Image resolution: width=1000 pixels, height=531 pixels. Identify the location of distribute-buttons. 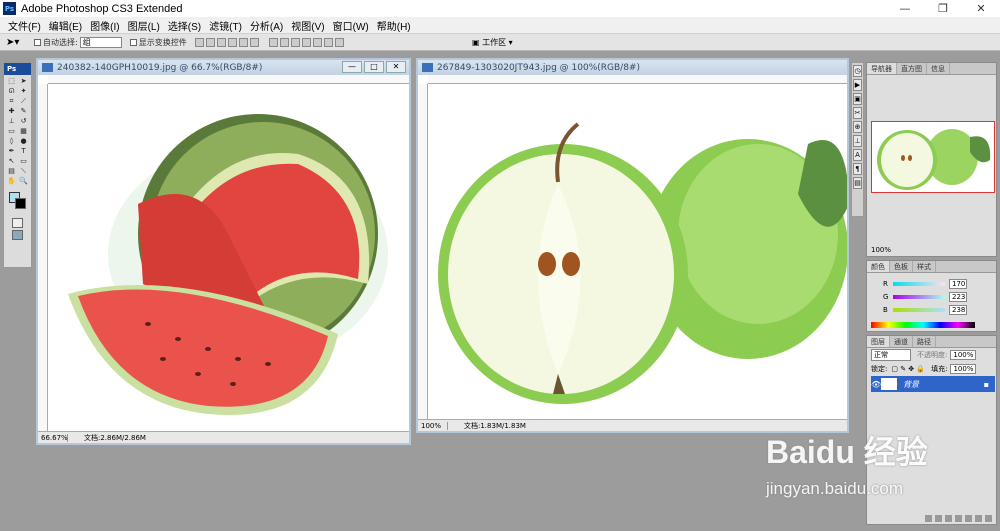
(307, 42).